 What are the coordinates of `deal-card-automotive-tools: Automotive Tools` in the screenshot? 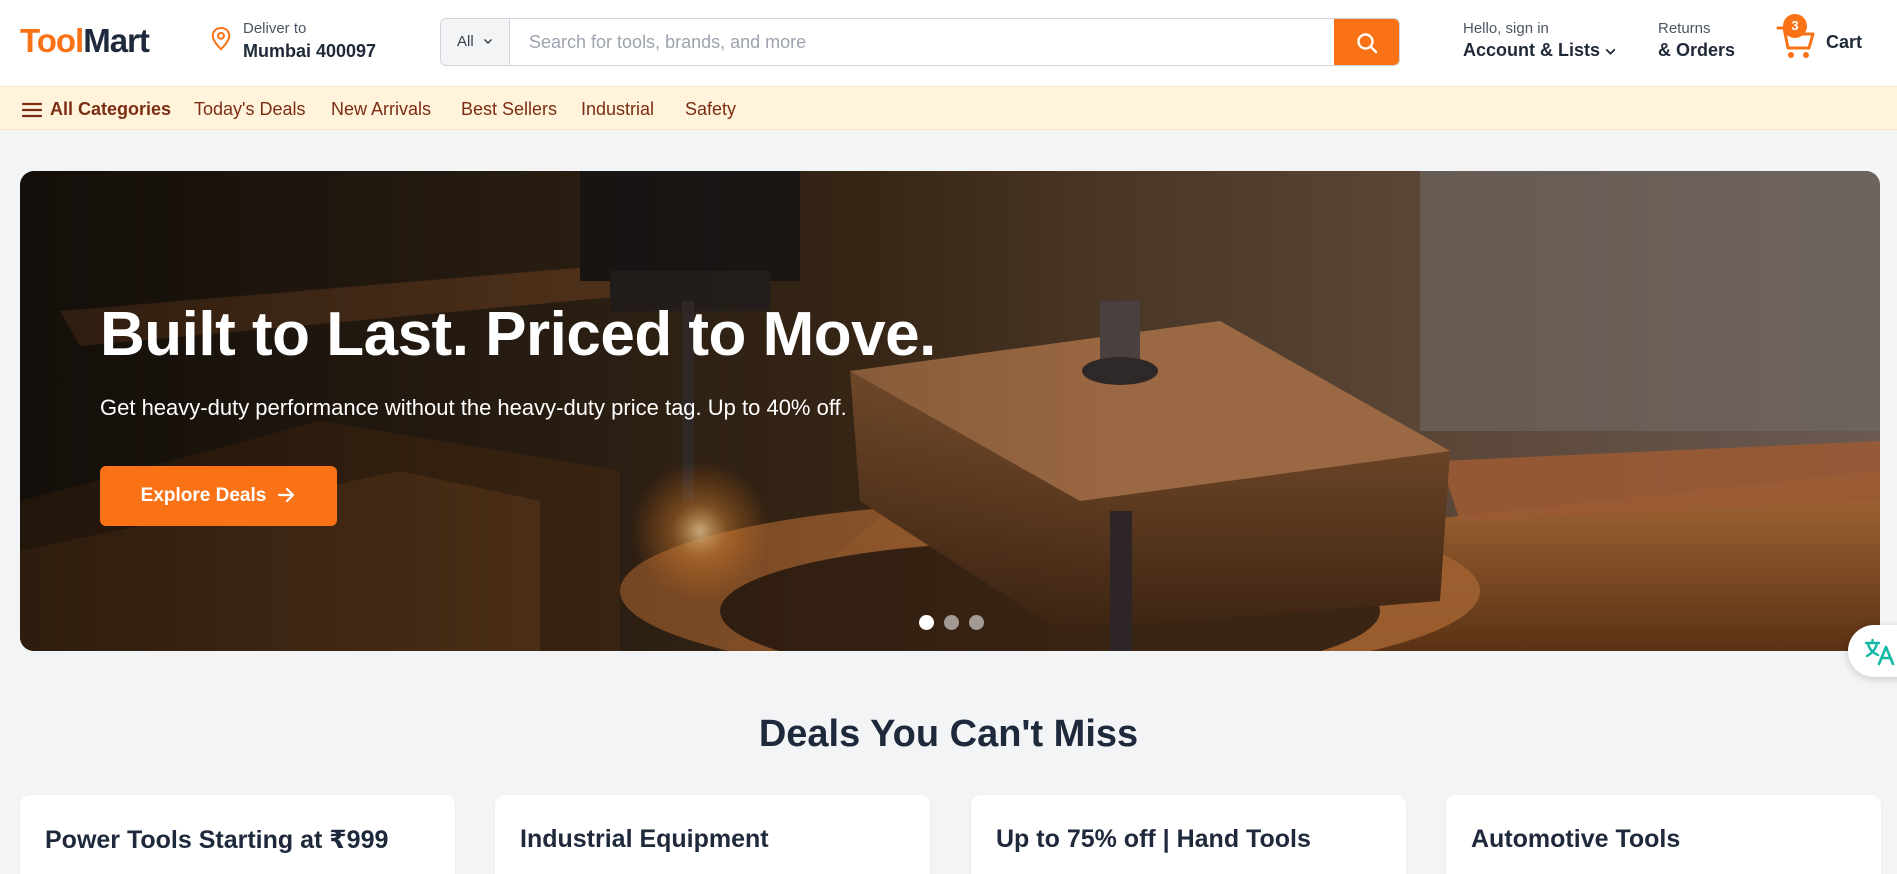 It's located at (1663, 834).